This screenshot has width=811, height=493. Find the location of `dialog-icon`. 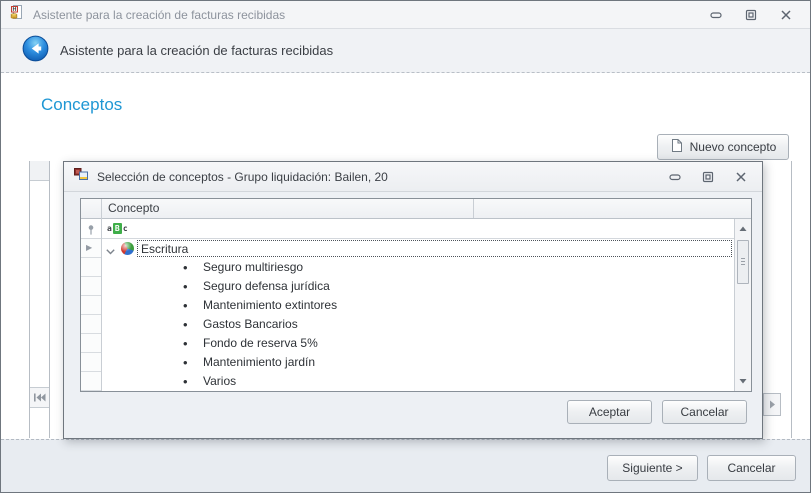

dialog-icon is located at coordinates (81, 176).